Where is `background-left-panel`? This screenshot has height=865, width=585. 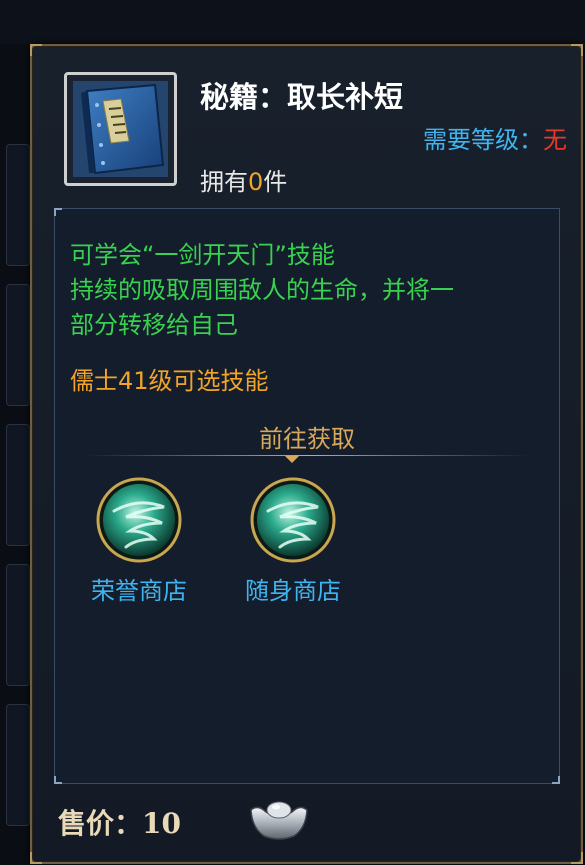
background-left-panel is located at coordinates (15, 454).